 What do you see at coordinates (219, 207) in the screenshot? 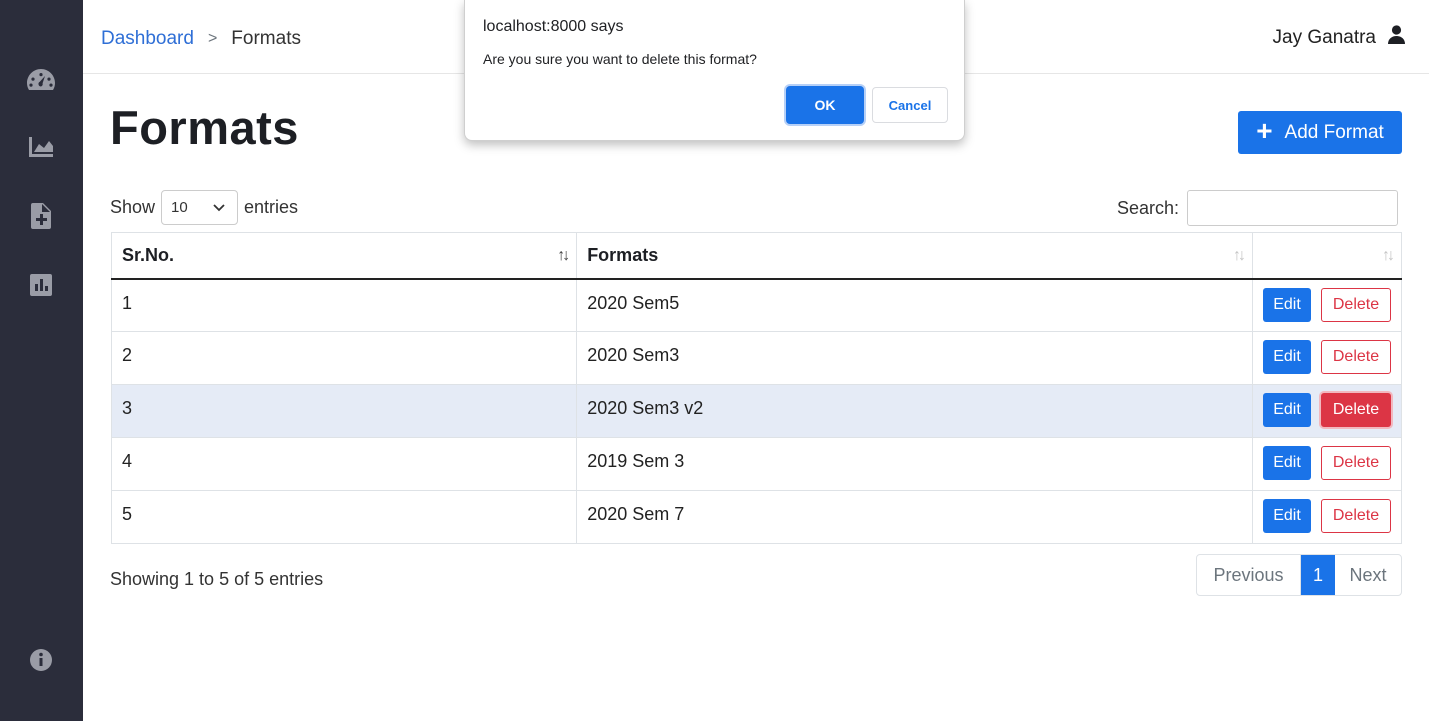
I see `chevron-down-icon` at bounding box center [219, 207].